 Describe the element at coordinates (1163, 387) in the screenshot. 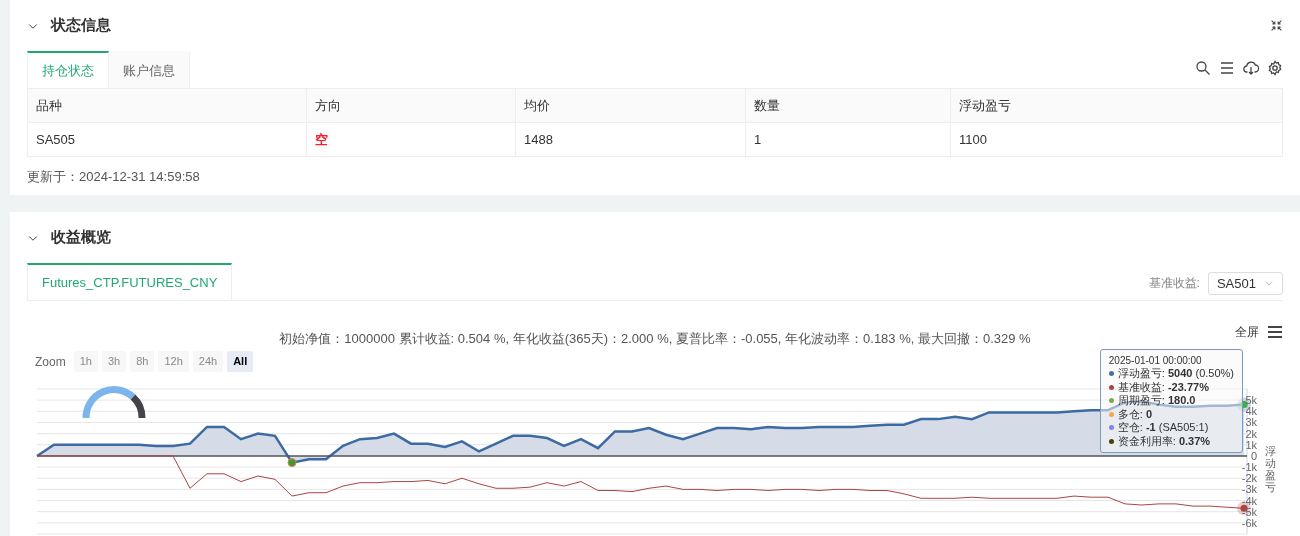

I see `tooltip-text: 基准收益: -23.77%` at that location.